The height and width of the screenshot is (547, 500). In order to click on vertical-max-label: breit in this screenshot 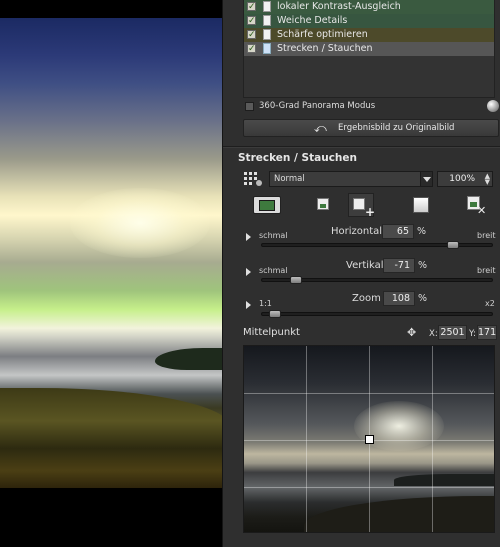, I will do `click(486, 270)`.